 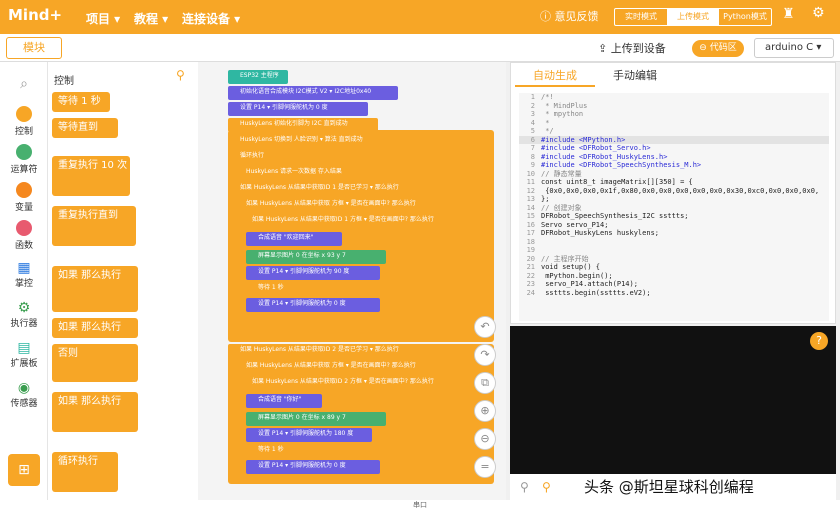 I want to click on zoom-in-icon: ⊕, so click(x=485, y=411).